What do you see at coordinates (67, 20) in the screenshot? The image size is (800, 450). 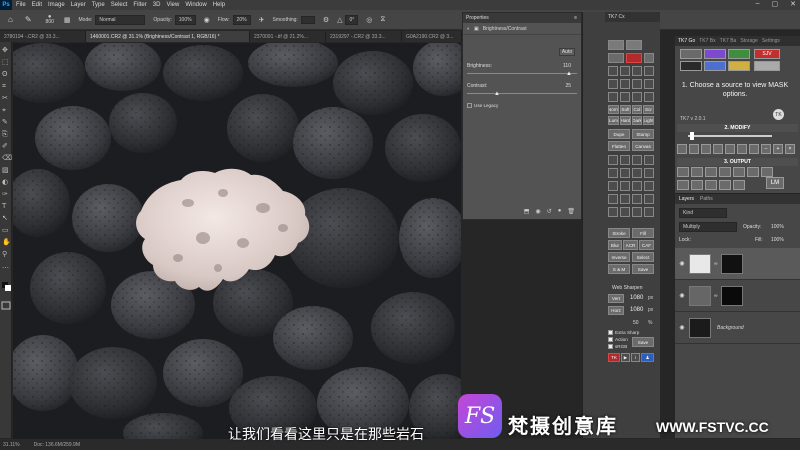 I see `brush-panel-icon: ▦` at bounding box center [67, 20].